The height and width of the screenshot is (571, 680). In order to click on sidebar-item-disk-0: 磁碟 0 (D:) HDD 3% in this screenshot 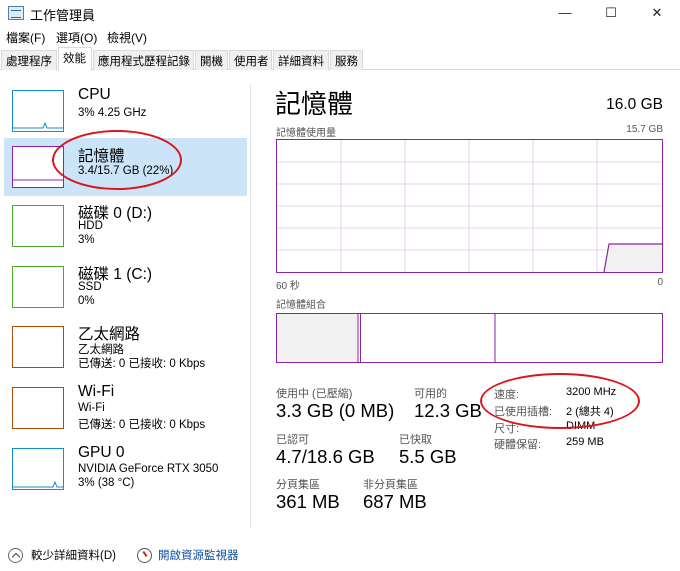, I will do `click(125, 230)`.